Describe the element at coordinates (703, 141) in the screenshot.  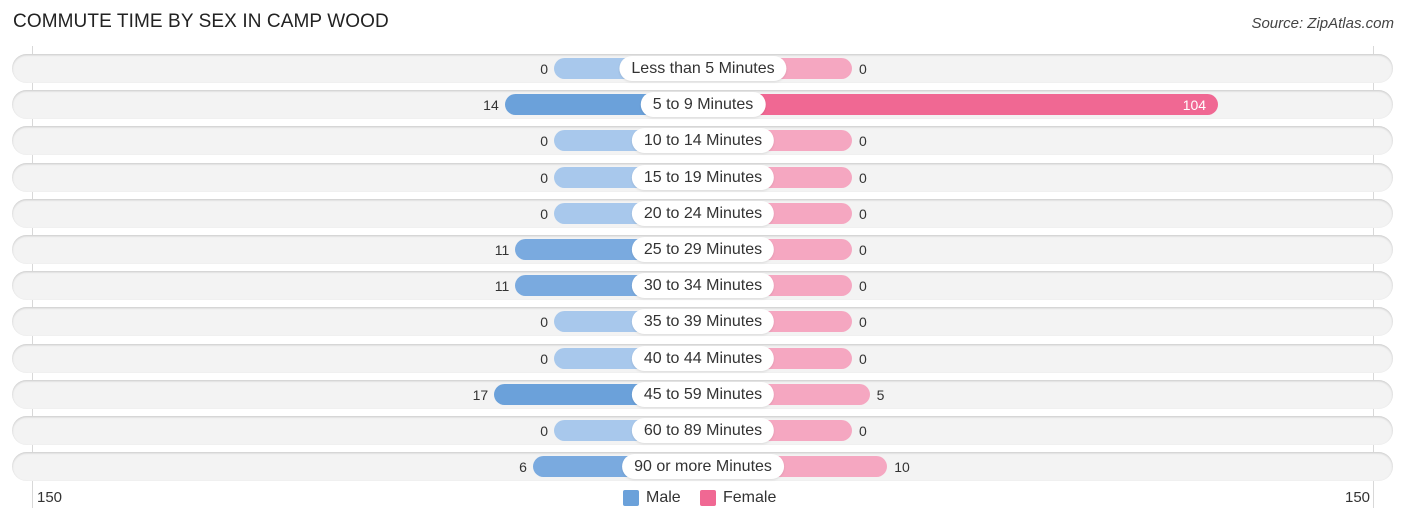
I see `category-label: 10 to 14 Minutes` at that location.